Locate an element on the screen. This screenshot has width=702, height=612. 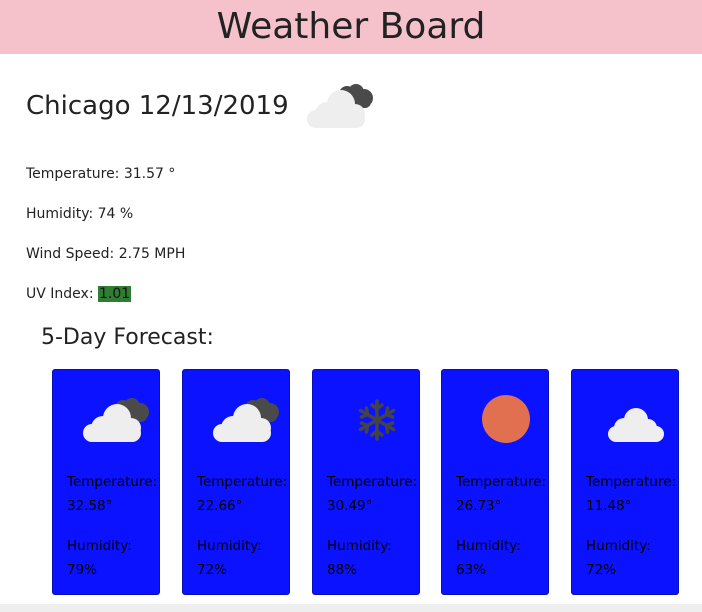
city-date-title: Chicago 12/13/2019 is located at coordinates (157, 106).